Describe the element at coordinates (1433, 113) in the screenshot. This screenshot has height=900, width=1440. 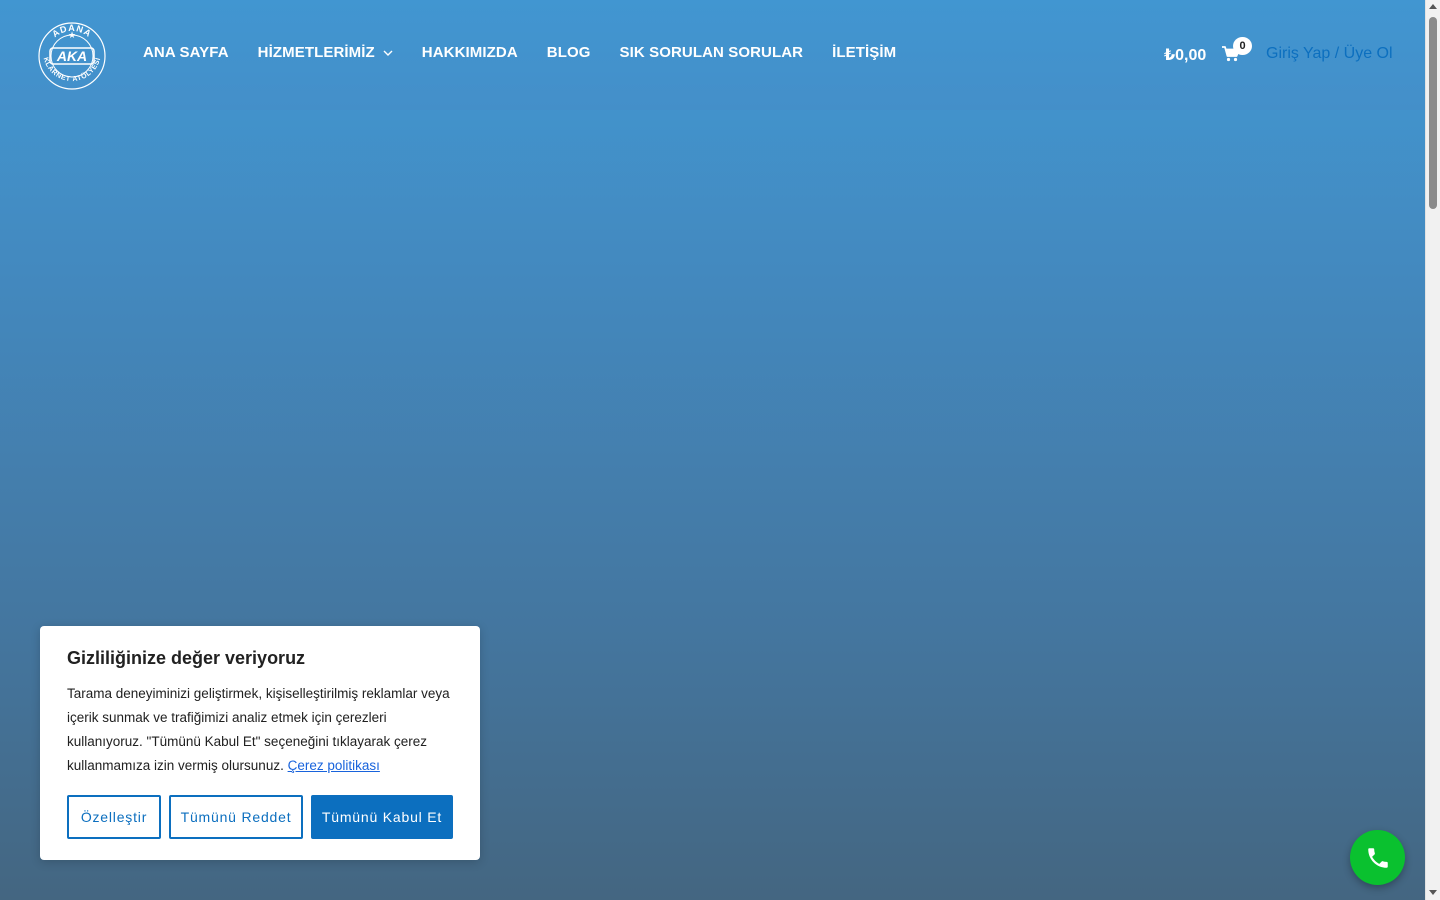
I see `scrollbar-thumb` at that location.